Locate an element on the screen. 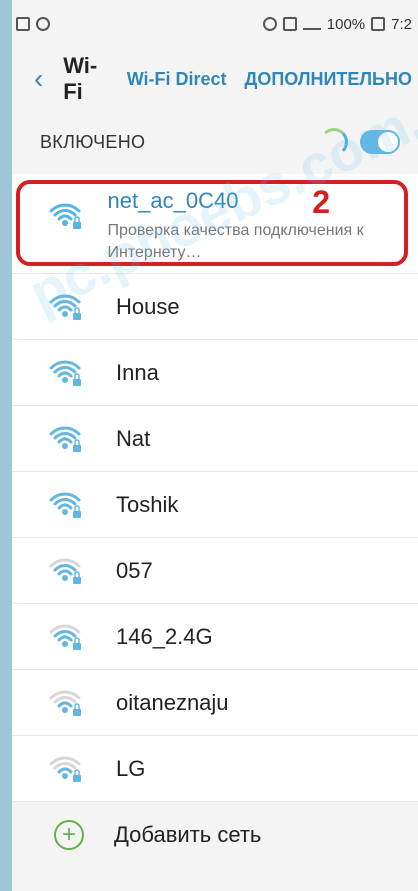 The width and height of the screenshot is (418, 891). back-button: ‹ is located at coordinates (48, 79).